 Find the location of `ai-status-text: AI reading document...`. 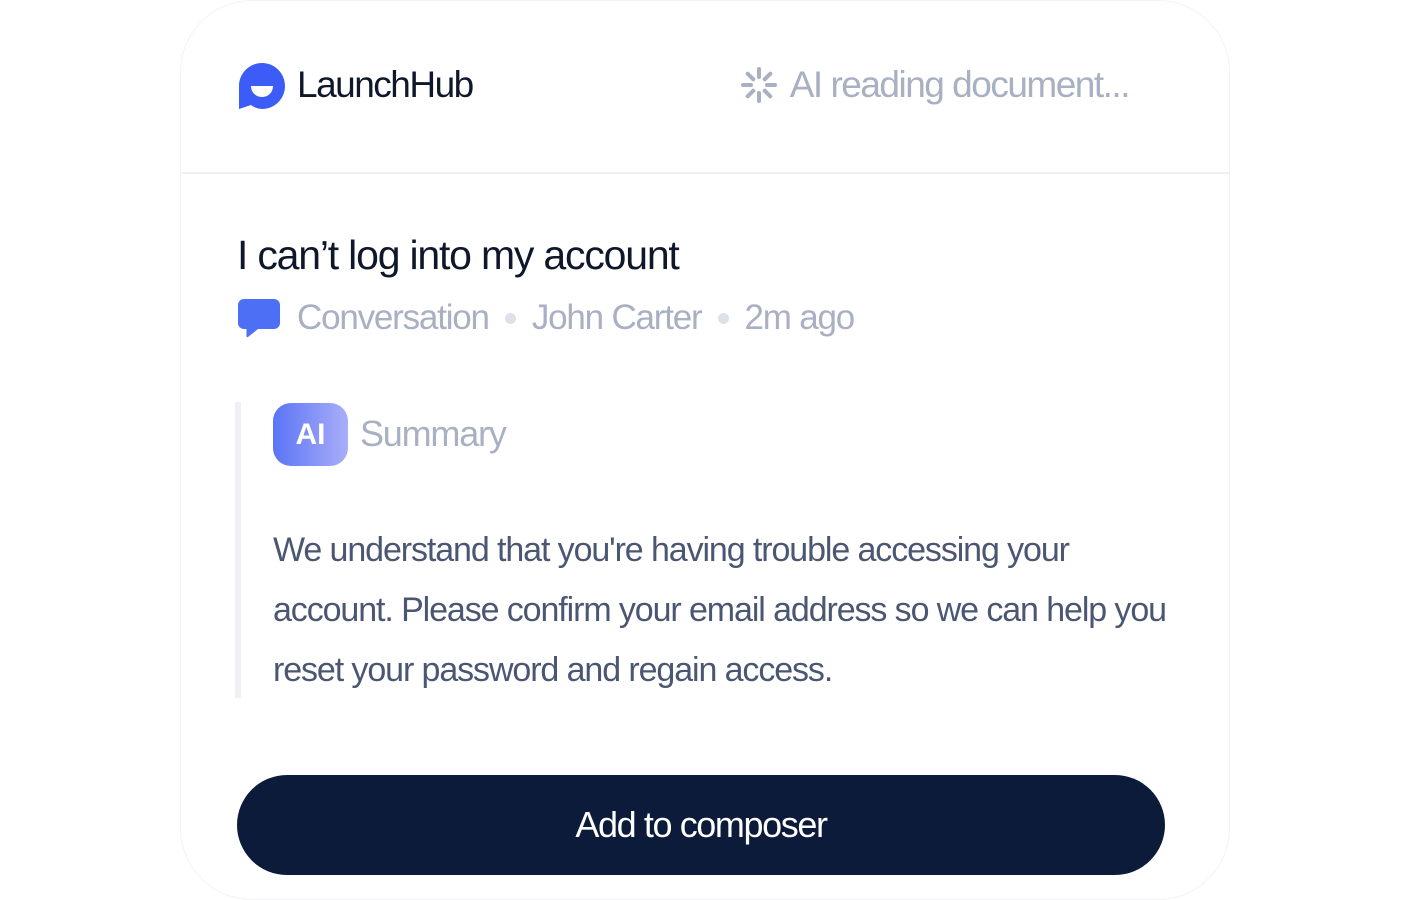

ai-status-text: AI reading document... is located at coordinates (960, 84).